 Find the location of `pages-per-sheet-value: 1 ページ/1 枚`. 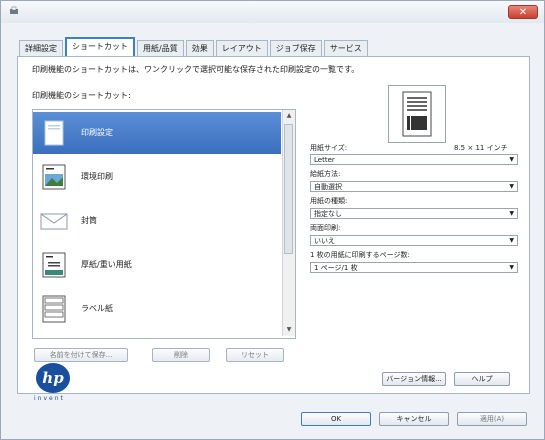

pages-per-sheet-value: 1 ページ/1 枚 is located at coordinates (336, 268).